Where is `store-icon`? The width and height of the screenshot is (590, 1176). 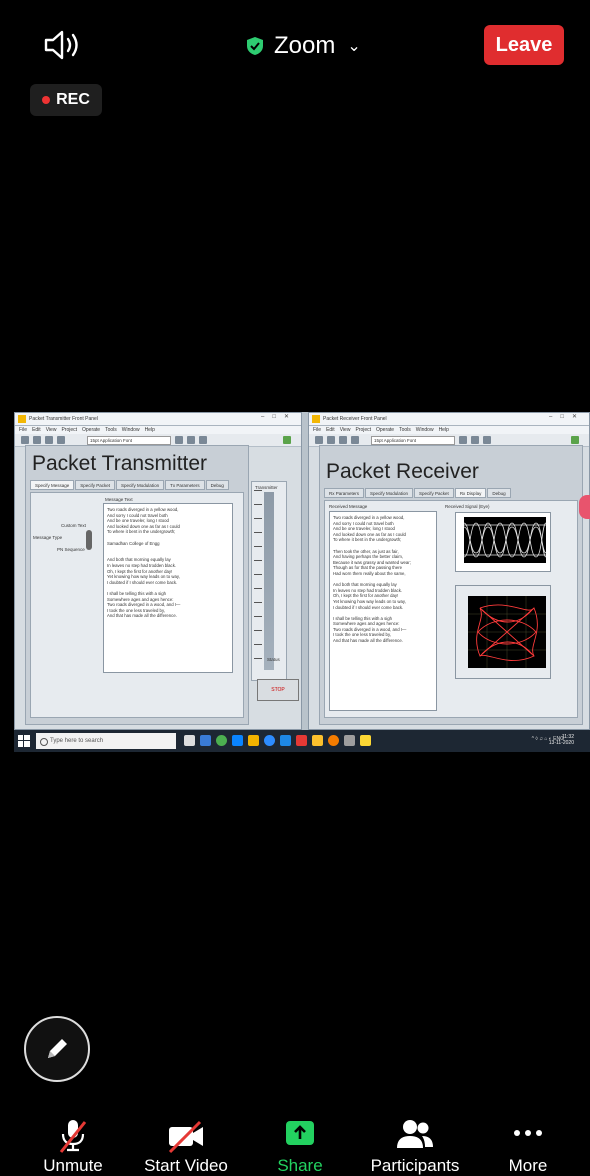
store-icon is located at coordinates (285, 740).